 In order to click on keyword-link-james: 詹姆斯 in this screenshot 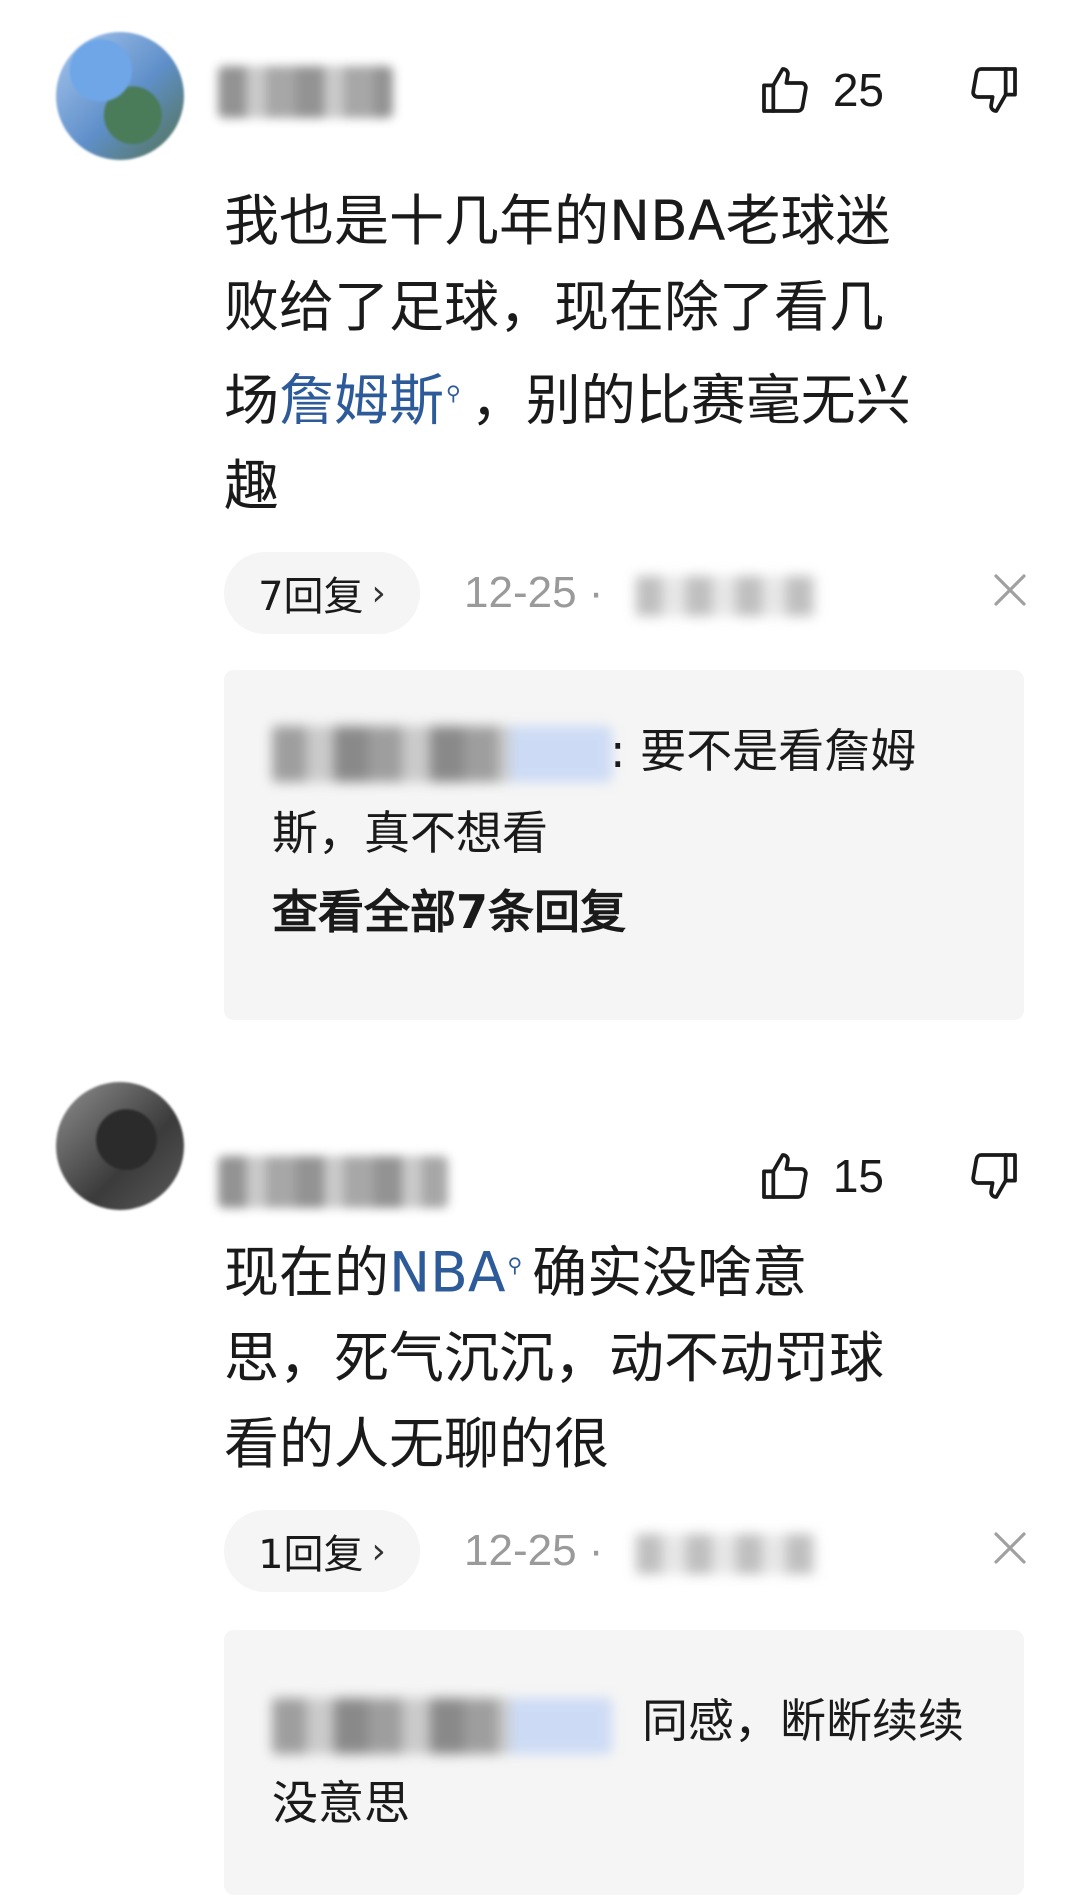, I will do `click(361, 400)`.